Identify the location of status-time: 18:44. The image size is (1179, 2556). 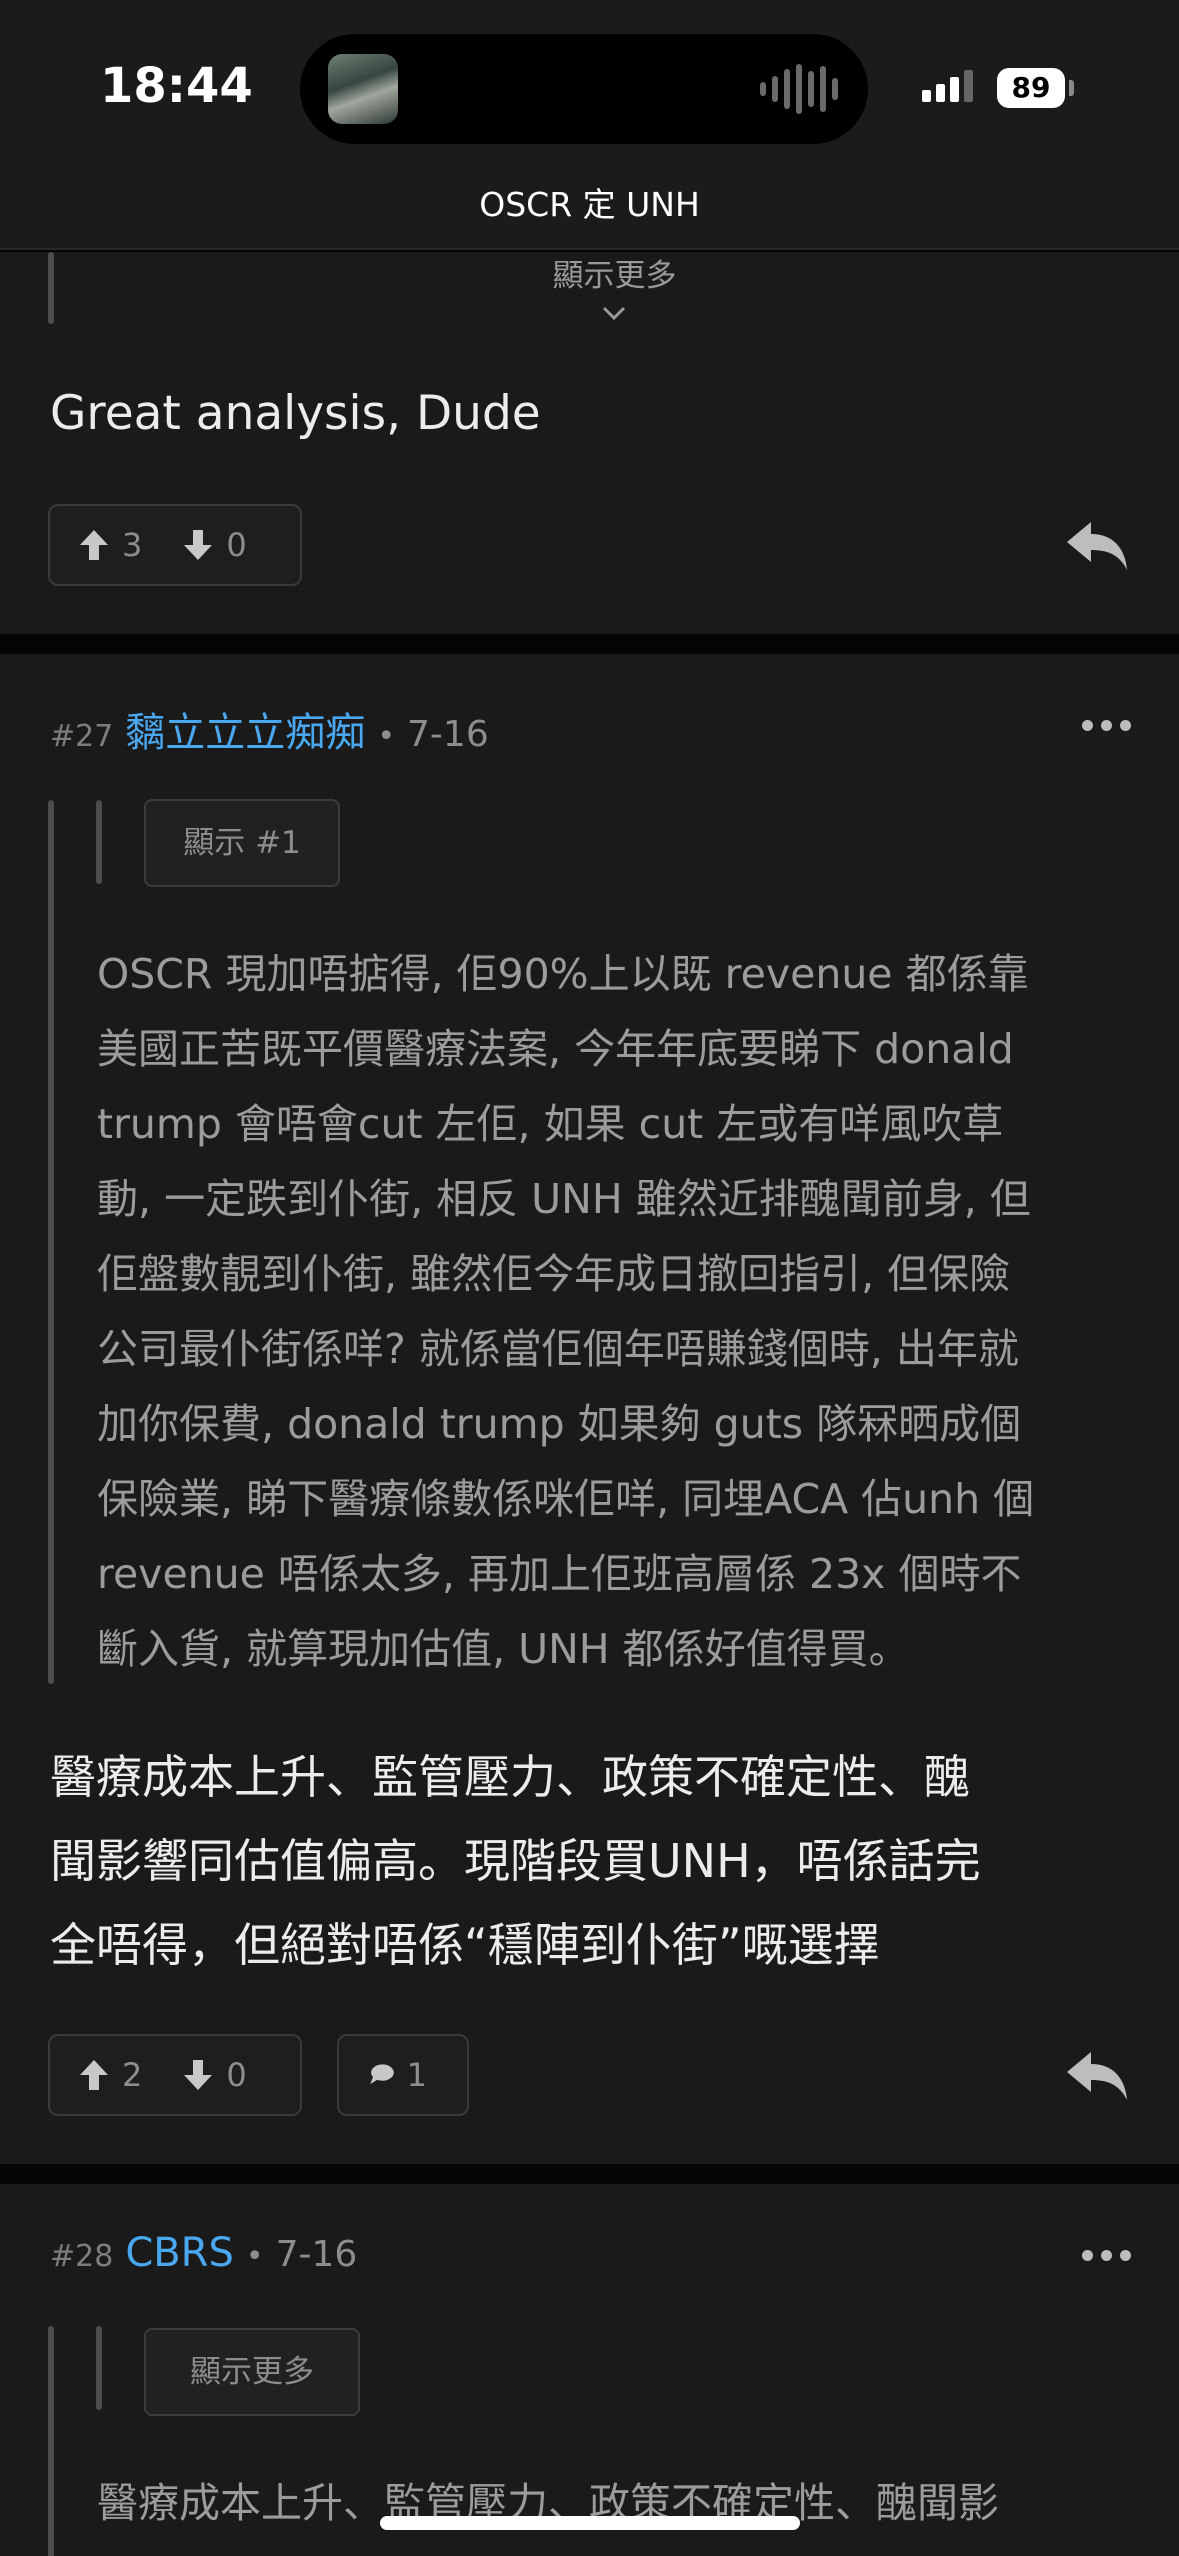
(176, 86).